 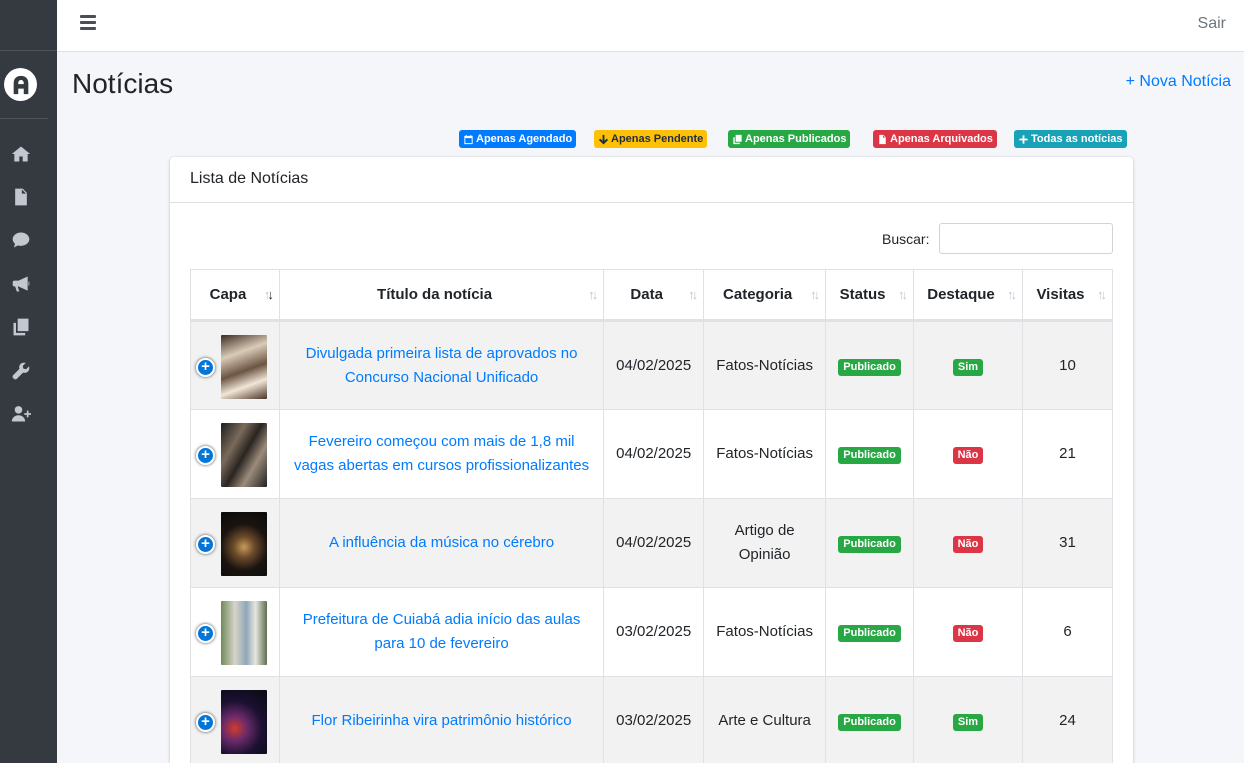 What do you see at coordinates (21, 240) in the screenshot?
I see `comment-icon` at bounding box center [21, 240].